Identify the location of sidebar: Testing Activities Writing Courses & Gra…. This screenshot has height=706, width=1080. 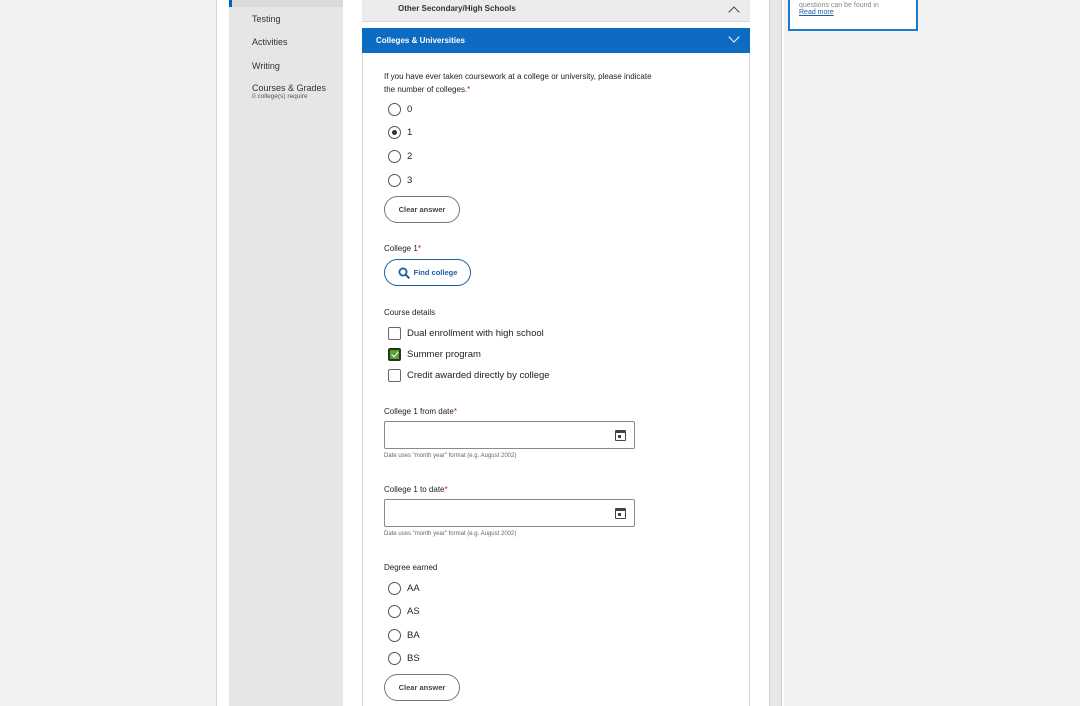
(286, 353).